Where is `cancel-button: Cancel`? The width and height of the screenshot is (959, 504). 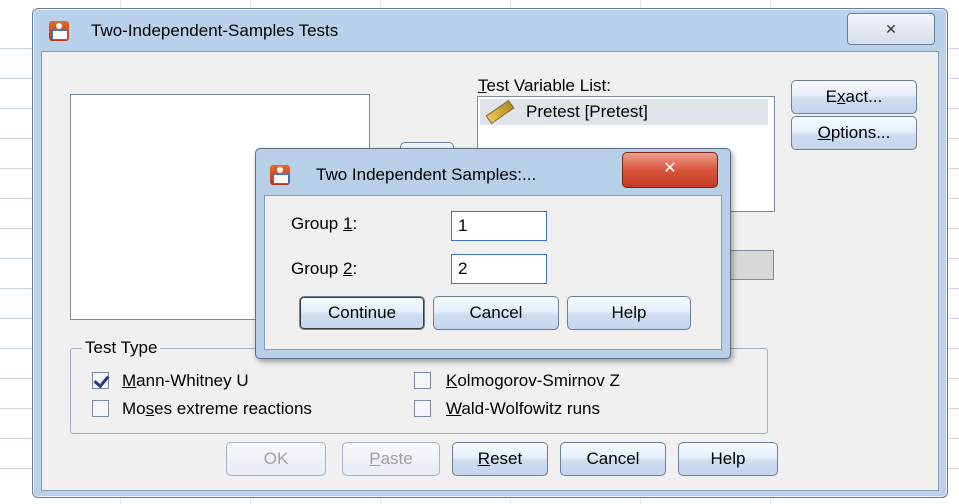
cancel-button: Cancel is located at coordinates (613, 459).